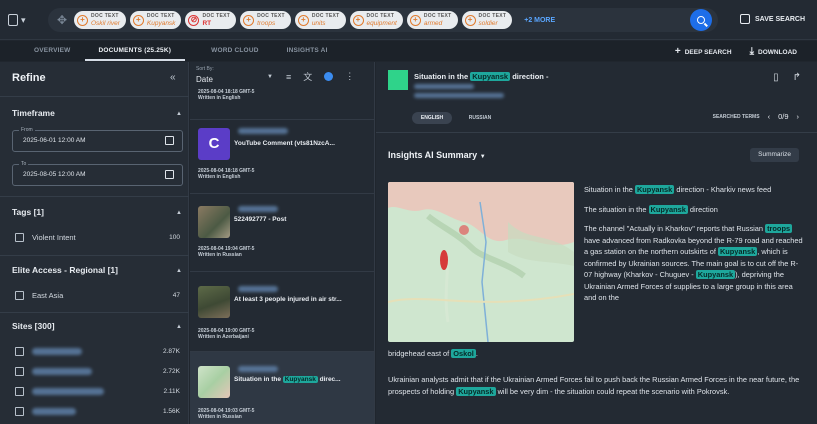  What do you see at coordinates (135, 51) in the screenshot?
I see `tab-documents: DOCUMENTS (25.25K)` at bounding box center [135, 51].